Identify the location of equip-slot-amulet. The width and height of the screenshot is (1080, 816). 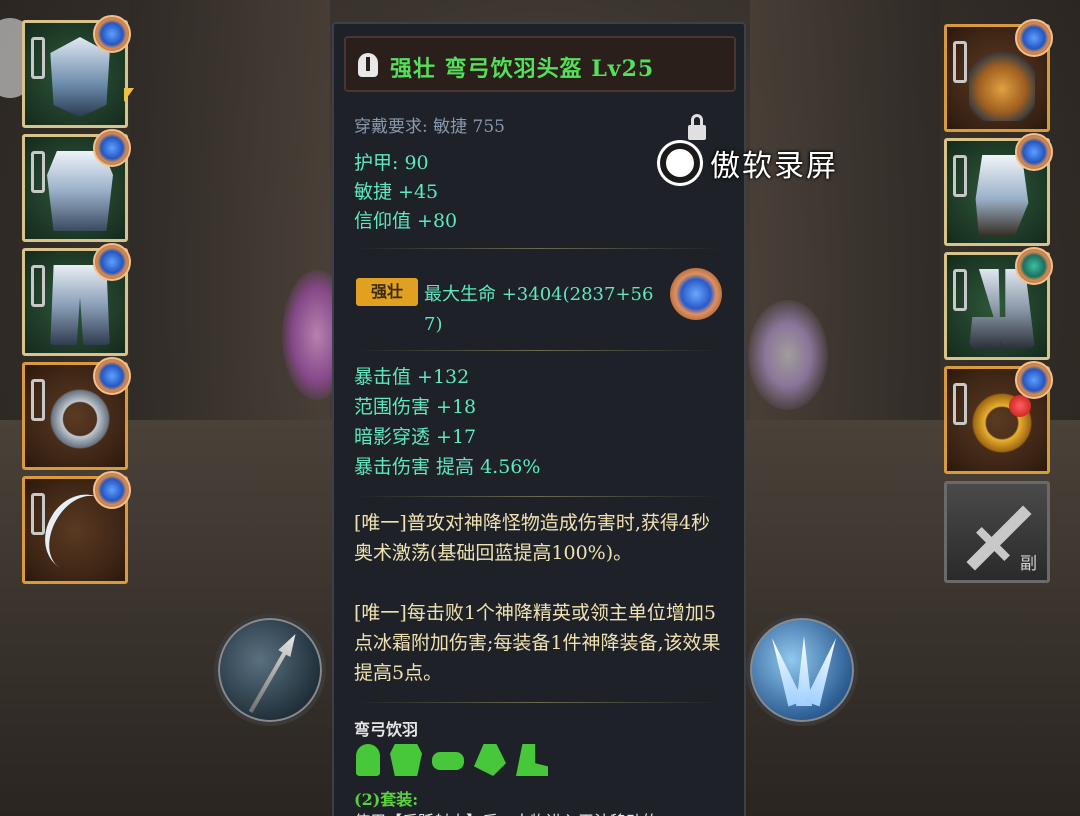
(998, 75).